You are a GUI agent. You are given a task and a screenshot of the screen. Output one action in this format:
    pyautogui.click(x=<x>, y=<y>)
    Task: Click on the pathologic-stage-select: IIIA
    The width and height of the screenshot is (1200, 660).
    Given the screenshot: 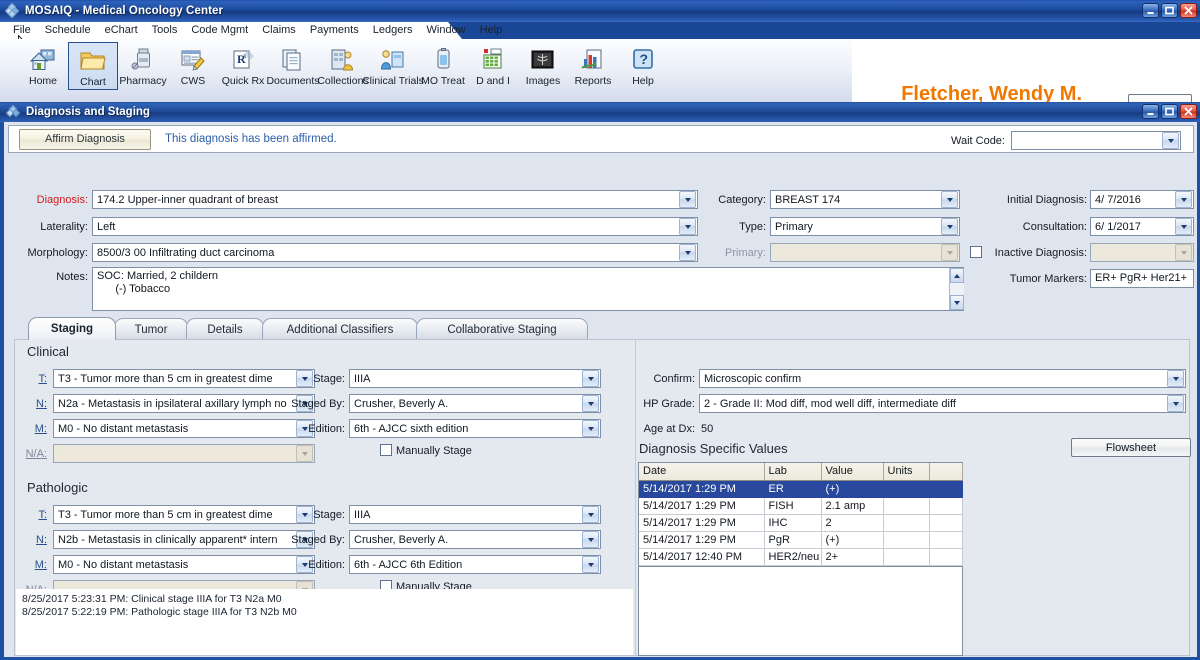 What is the action you would take?
    pyautogui.click(x=475, y=514)
    